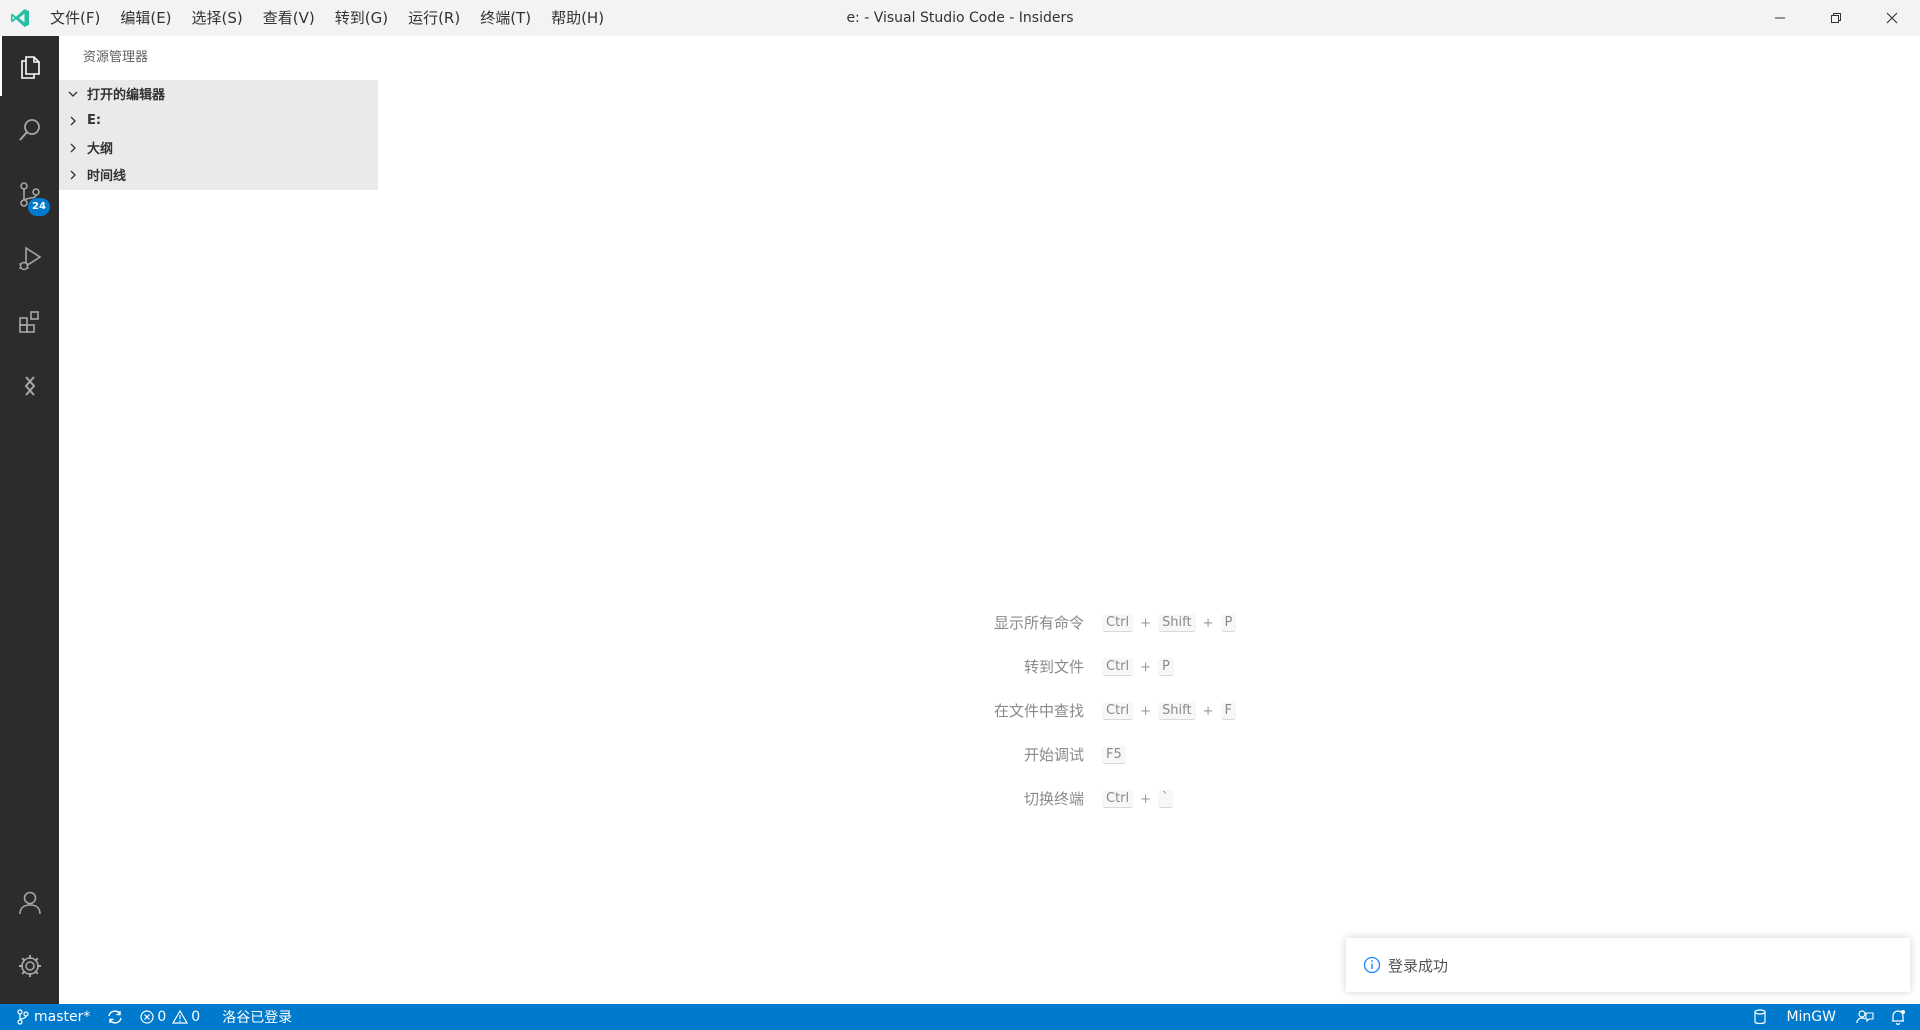 The width and height of the screenshot is (1920, 1030). What do you see at coordinates (73, 94) in the screenshot?
I see `chevron-down-icon` at bounding box center [73, 94].